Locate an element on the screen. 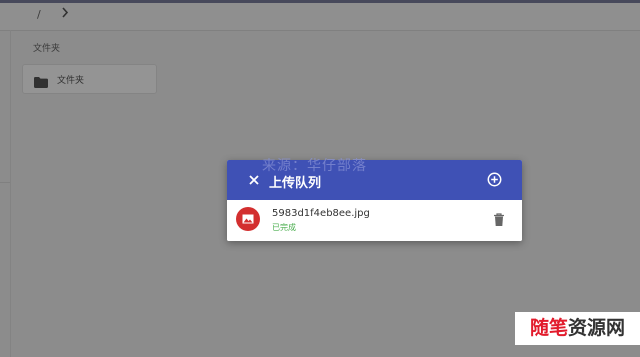 This screenshot has width=640, height=357. corner-watermark-red: 随笔 is located at coordinates (548, 328).